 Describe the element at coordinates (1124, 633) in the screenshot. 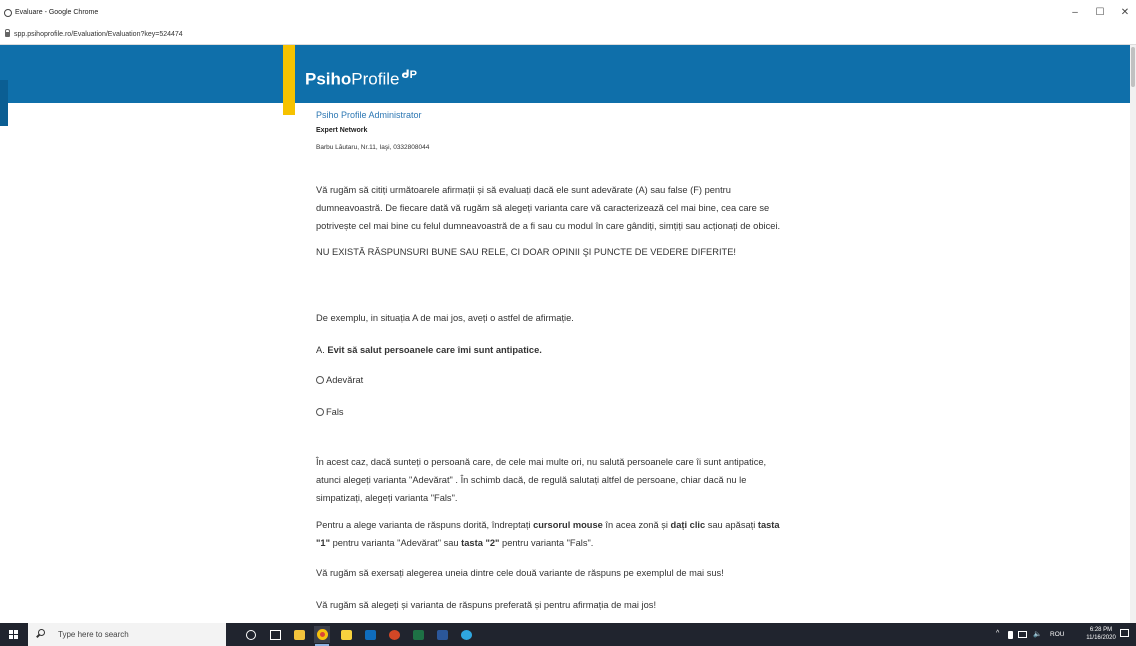

I see `notification-icon` at that location.